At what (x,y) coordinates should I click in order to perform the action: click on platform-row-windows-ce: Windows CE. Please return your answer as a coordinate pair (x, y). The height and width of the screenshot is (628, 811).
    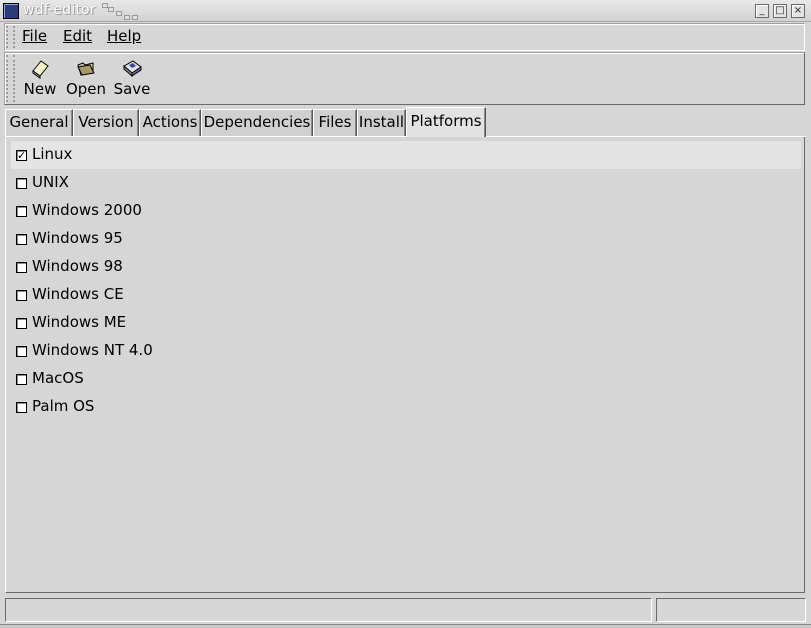
    Looking at the image, I should click on (406, 295).